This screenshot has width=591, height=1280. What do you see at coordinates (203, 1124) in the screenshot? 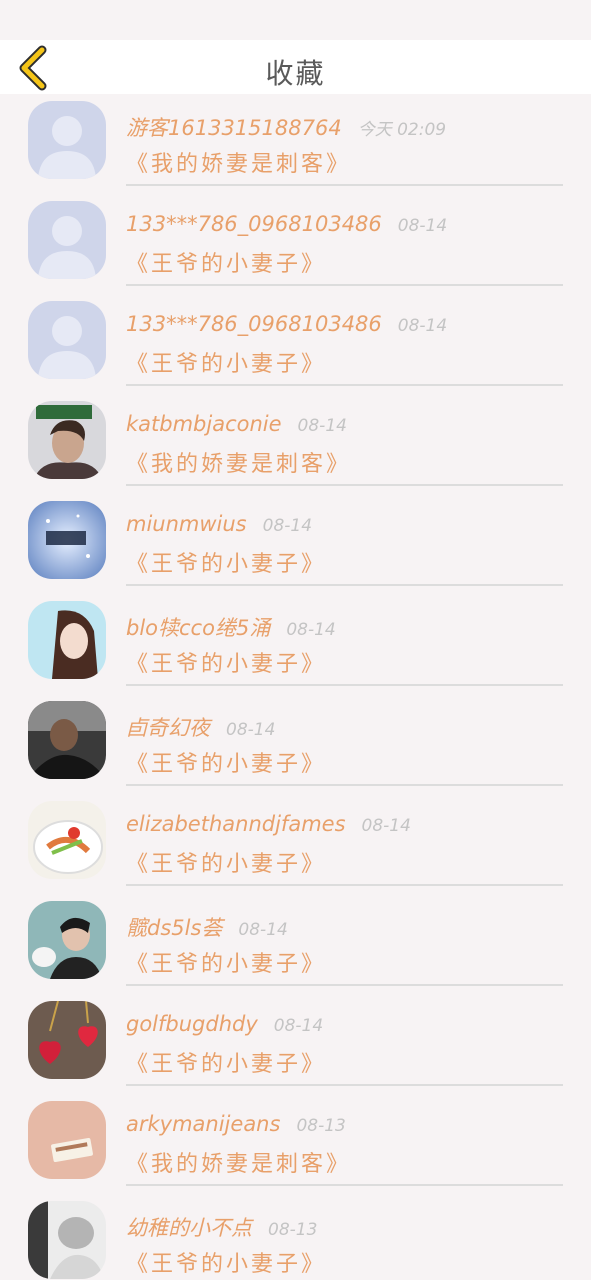
I see `user-name: arkymanijeans` at bounding box center [203, 1124].